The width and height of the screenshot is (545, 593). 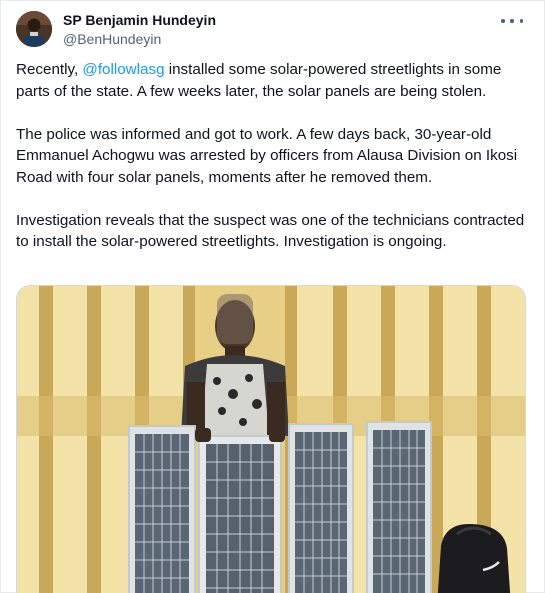 I want to click on author-handle: @BenHundeyin, so click(x=139, y=39).